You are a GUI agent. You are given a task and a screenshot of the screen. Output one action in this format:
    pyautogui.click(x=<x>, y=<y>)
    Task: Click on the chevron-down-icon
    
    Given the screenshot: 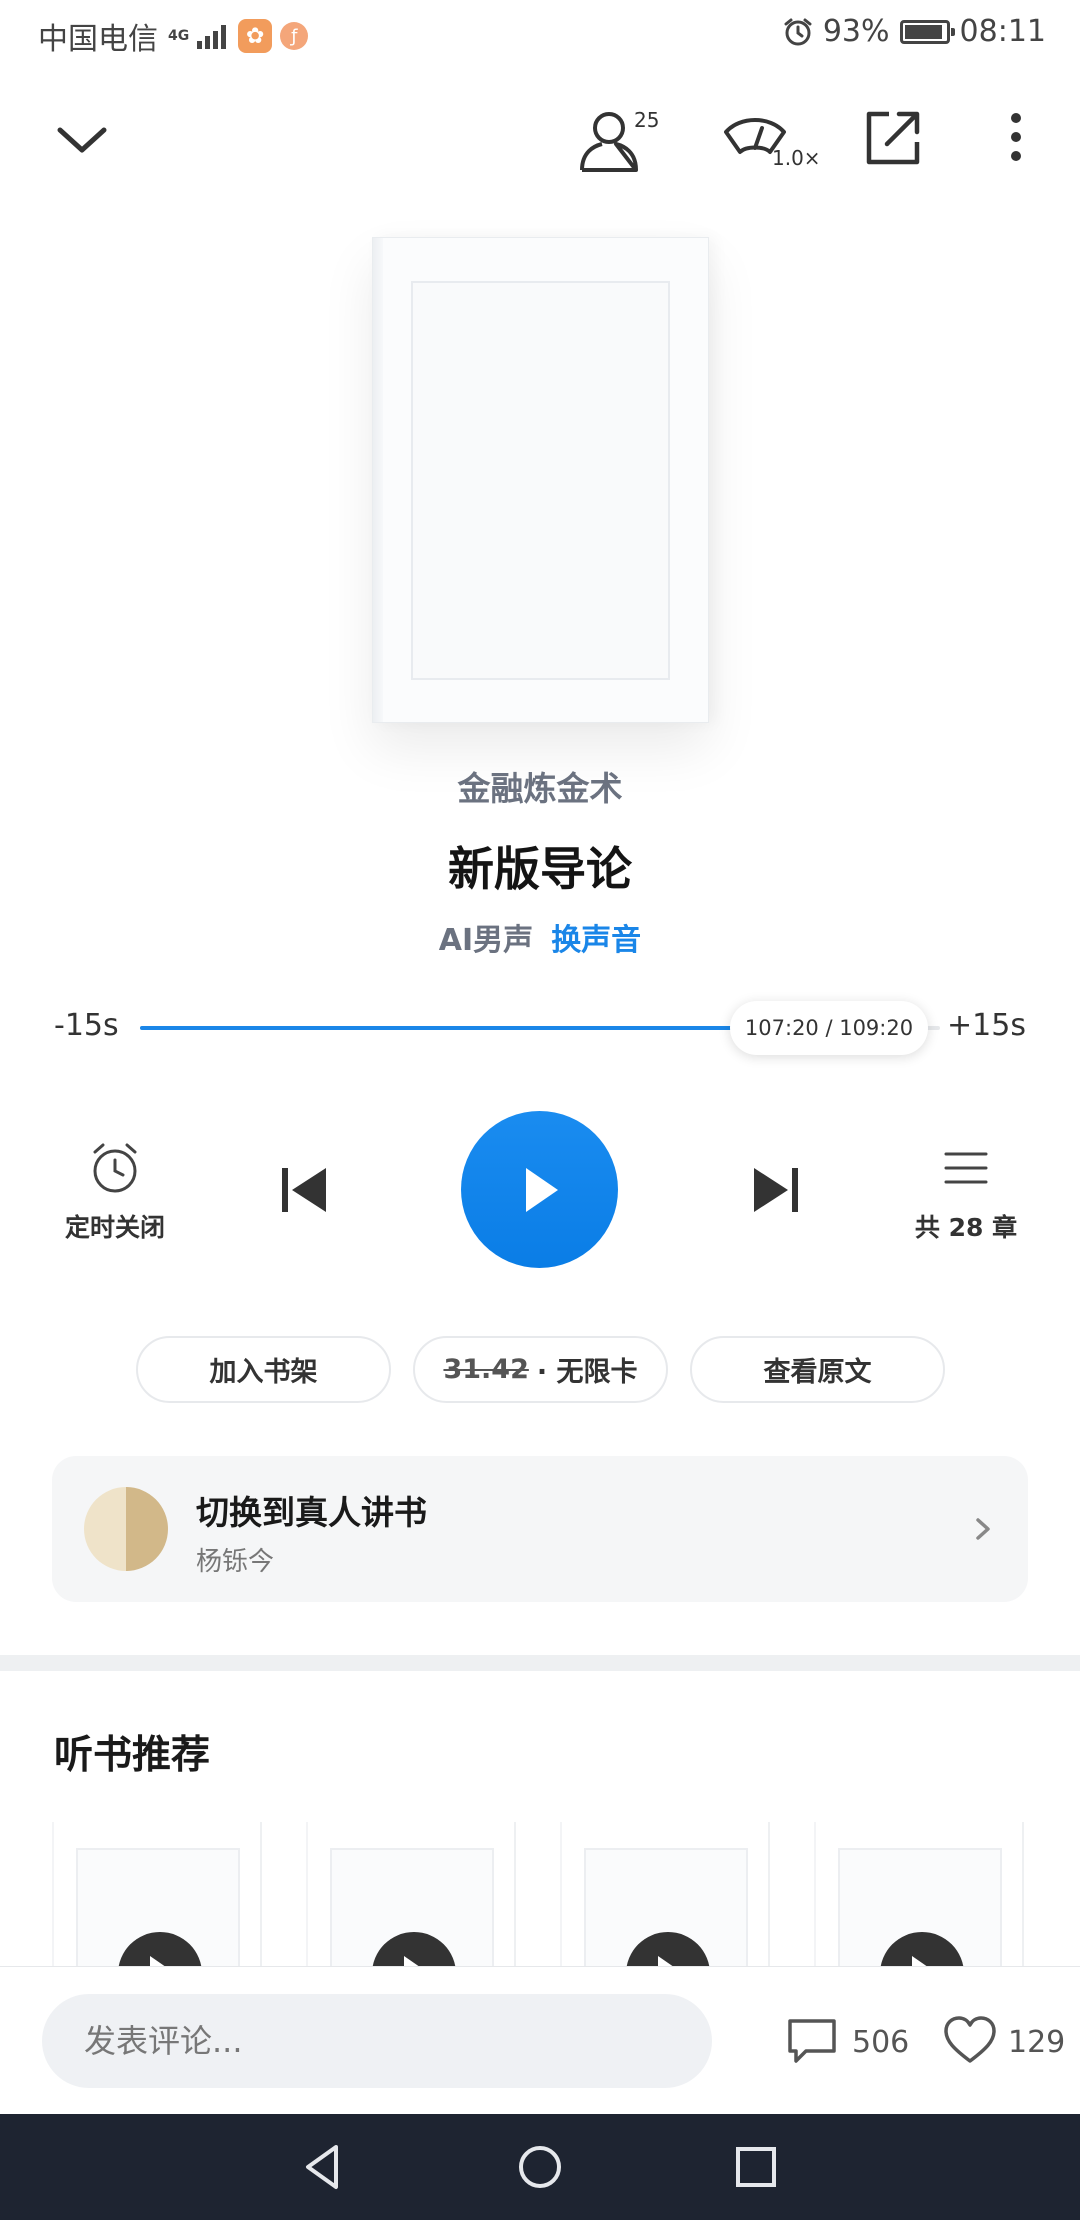 What is the action you would take?
    pyautogui.click(x=82, y=140)
    